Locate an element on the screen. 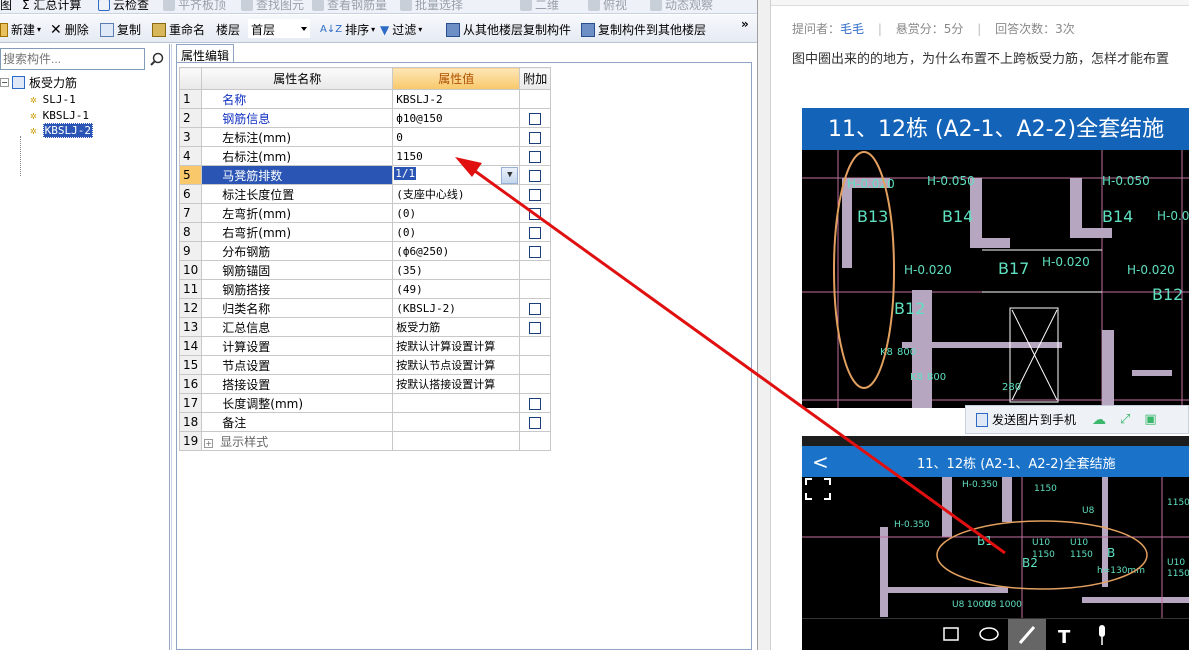  mic-icon is located at coordinates (1102, 631).